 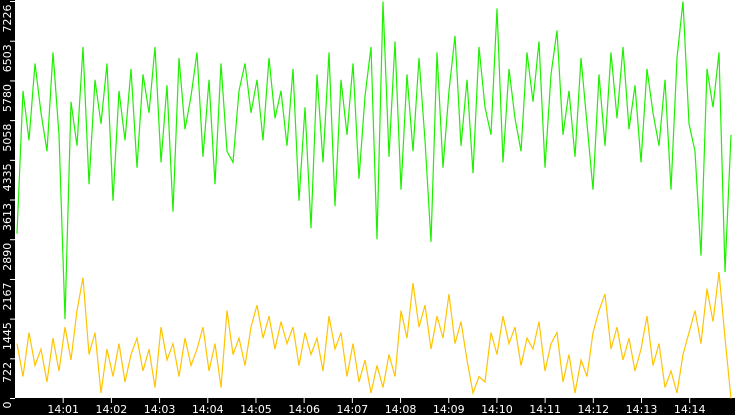 What do you see at coordinates (160, 409) in the screenshot?
I see `x-tick-label: 14:03` at bounding box center [160, 409].